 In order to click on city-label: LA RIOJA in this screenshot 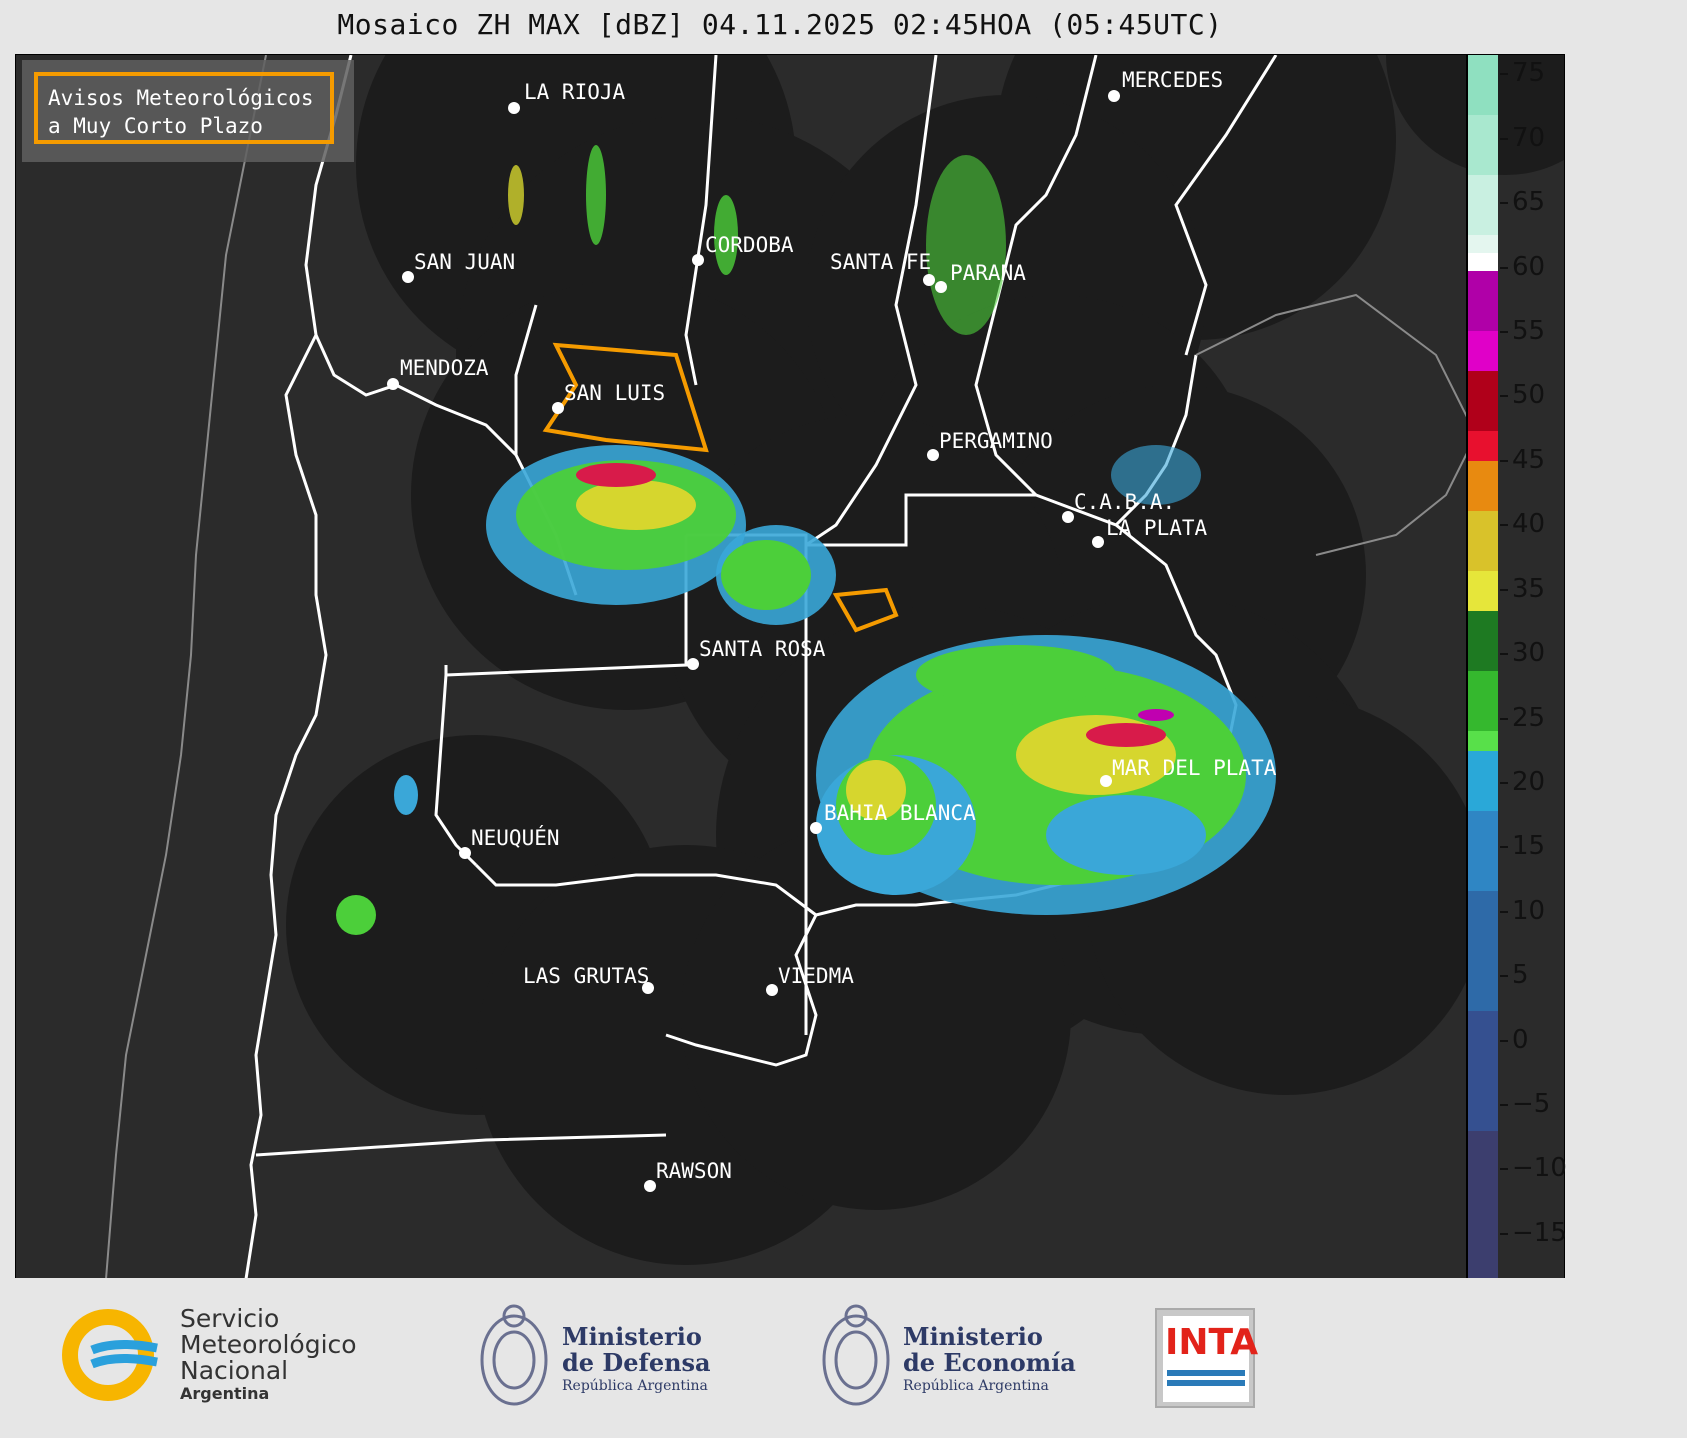, I will do `click(575, 92)`.